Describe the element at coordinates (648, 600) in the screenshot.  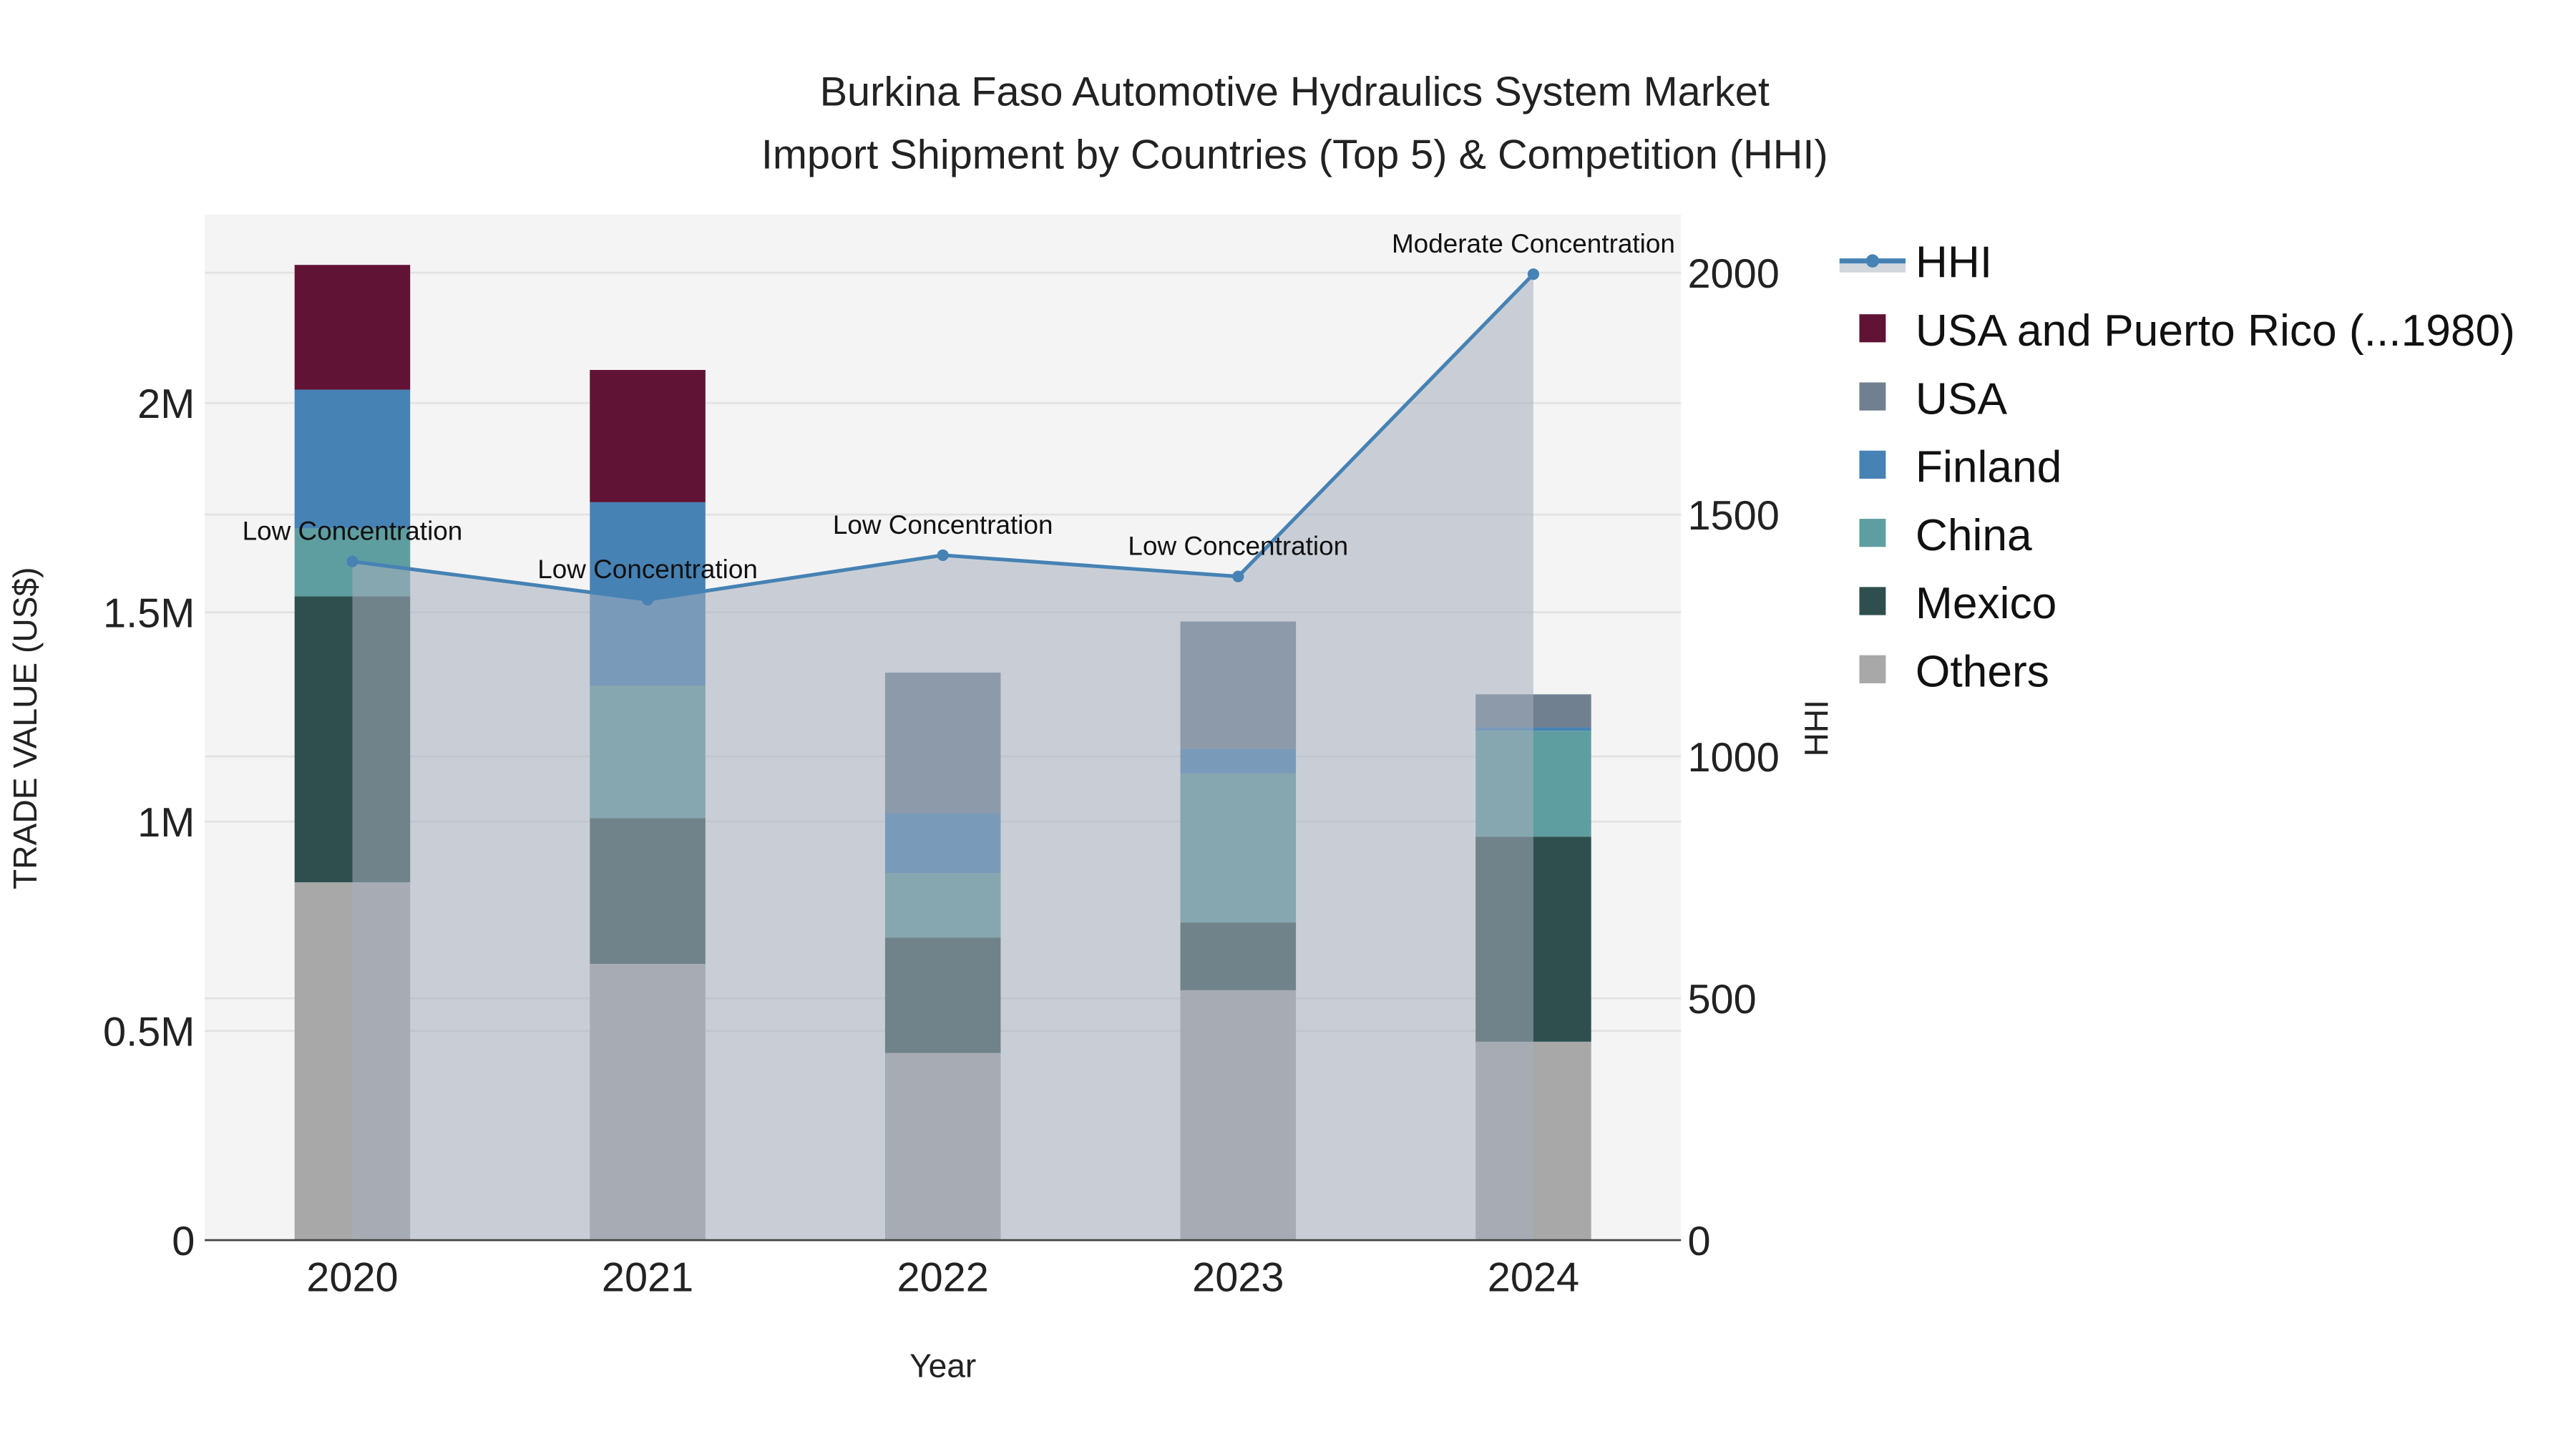
I see `hhi-point-2021` at that location.